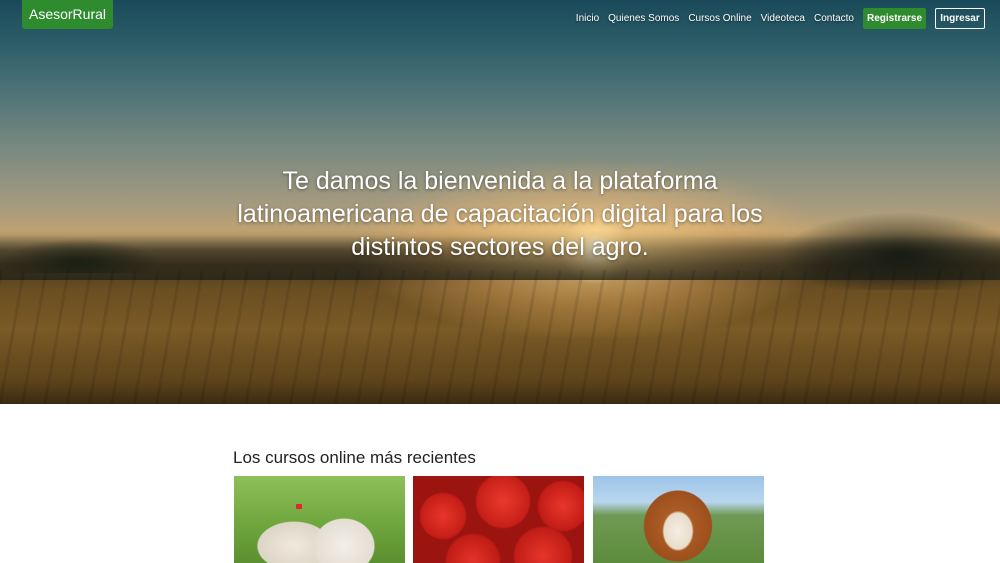  What do you see at coordinates (67, 14) in the screenshot?
I see `brand-logo: AsesorRural` at bounding box center [67, 14].